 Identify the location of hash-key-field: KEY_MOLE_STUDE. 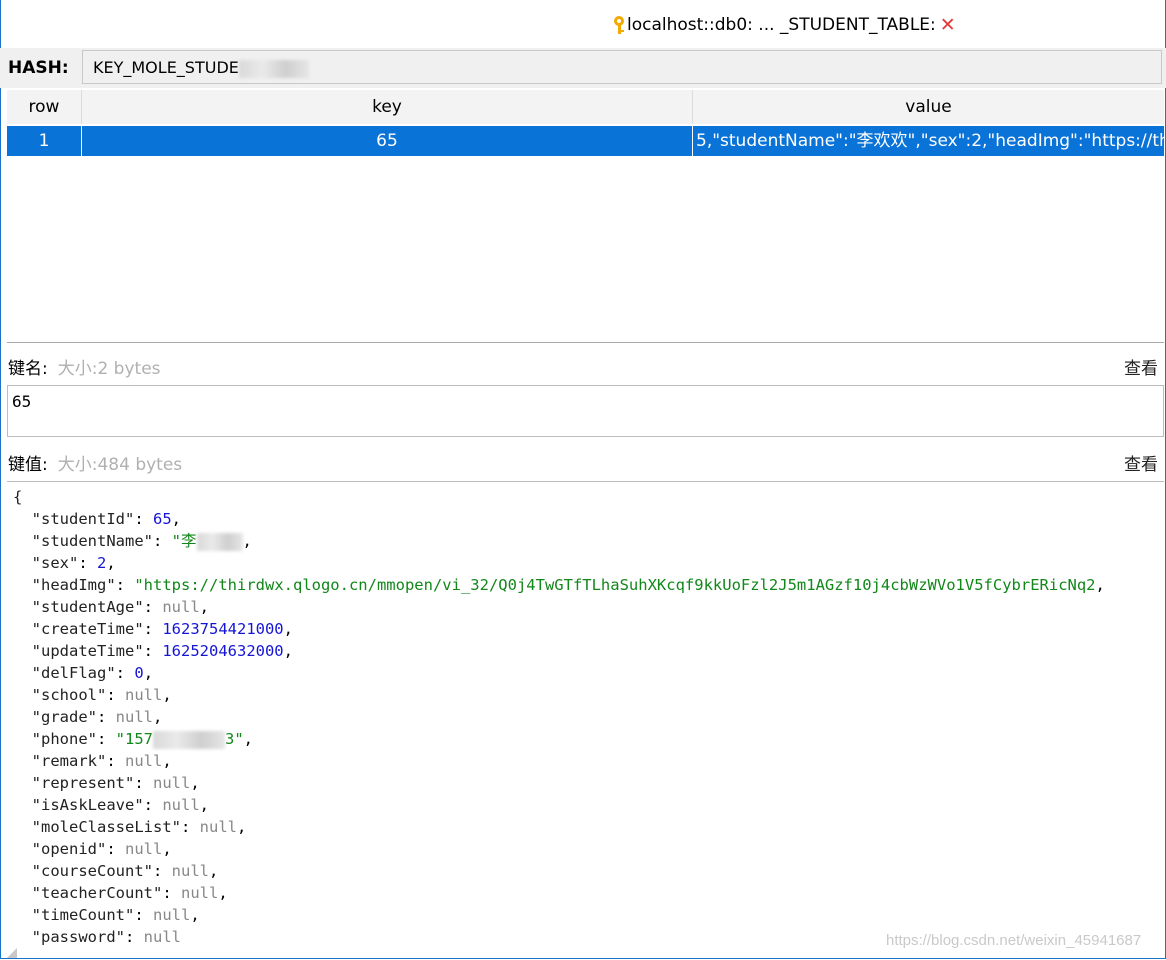
(622, 67).